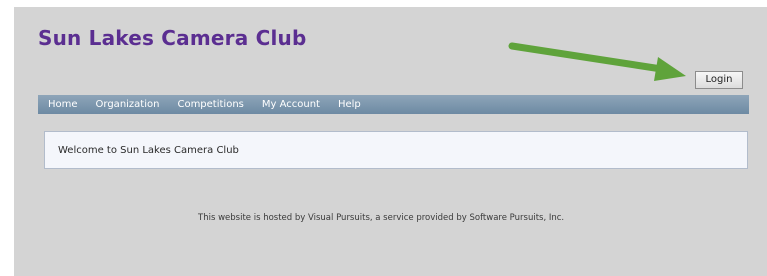 The image size is (767, 276). What do you see at coordinates (172, 38) in the screenshot?
I see `site-title: Sun Lakes Camera Club` at bounding box center [172, 38].